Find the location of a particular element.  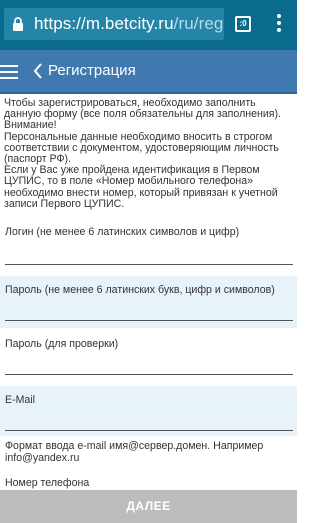

url-host: https://m.betcity.ru is located at coordinates (104, 23).